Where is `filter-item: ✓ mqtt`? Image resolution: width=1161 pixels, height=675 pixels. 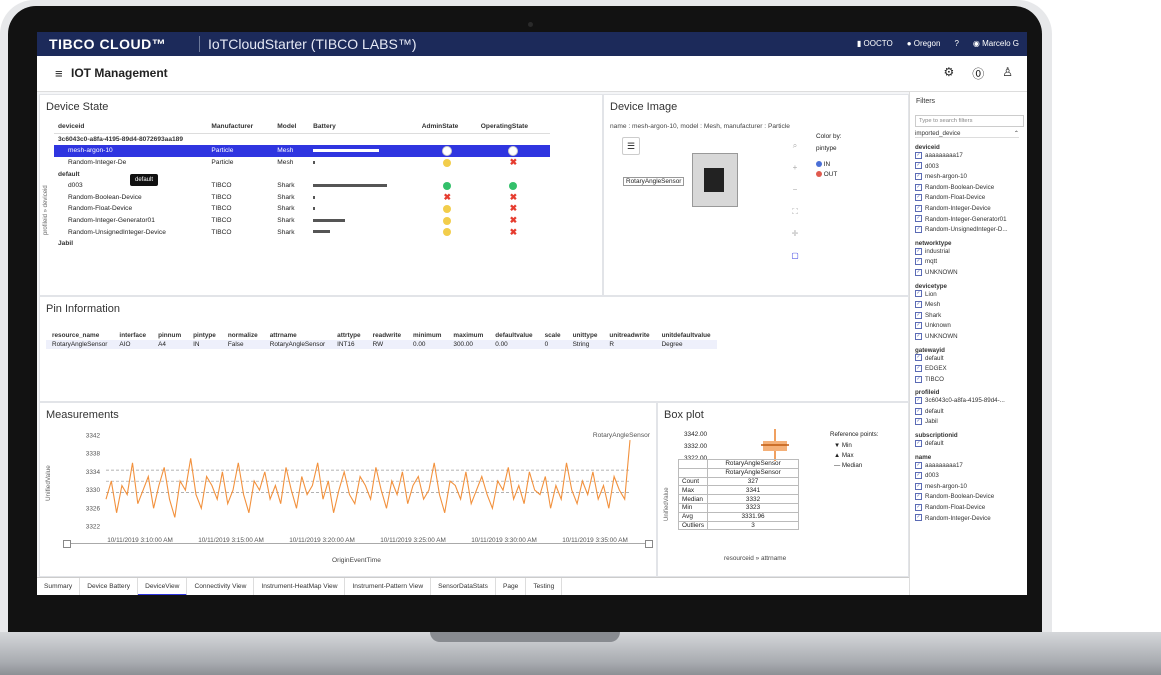 filter-item: ✓ mqtt is located at coordinates (969, 262).